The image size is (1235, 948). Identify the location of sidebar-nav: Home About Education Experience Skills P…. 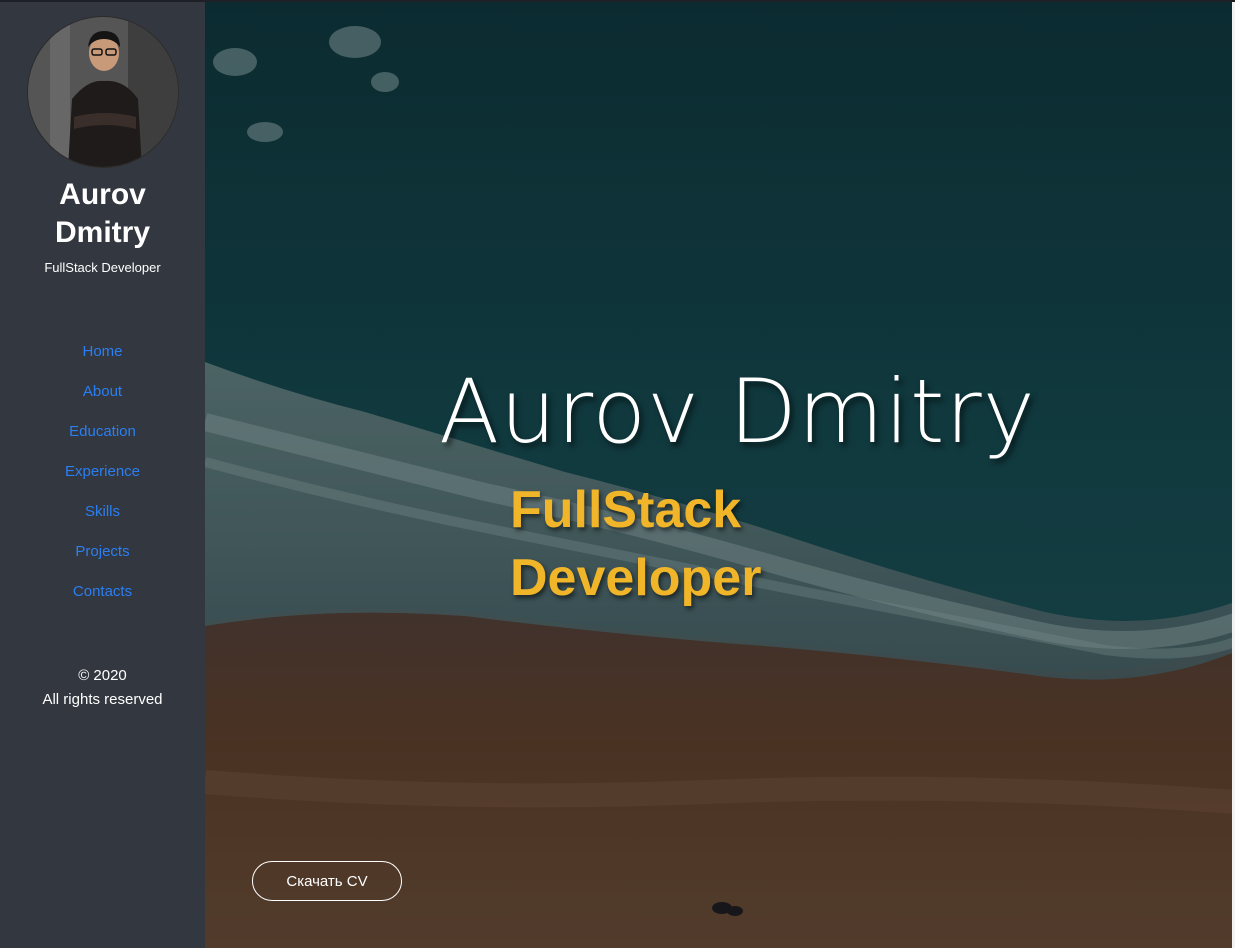
(102, 472).